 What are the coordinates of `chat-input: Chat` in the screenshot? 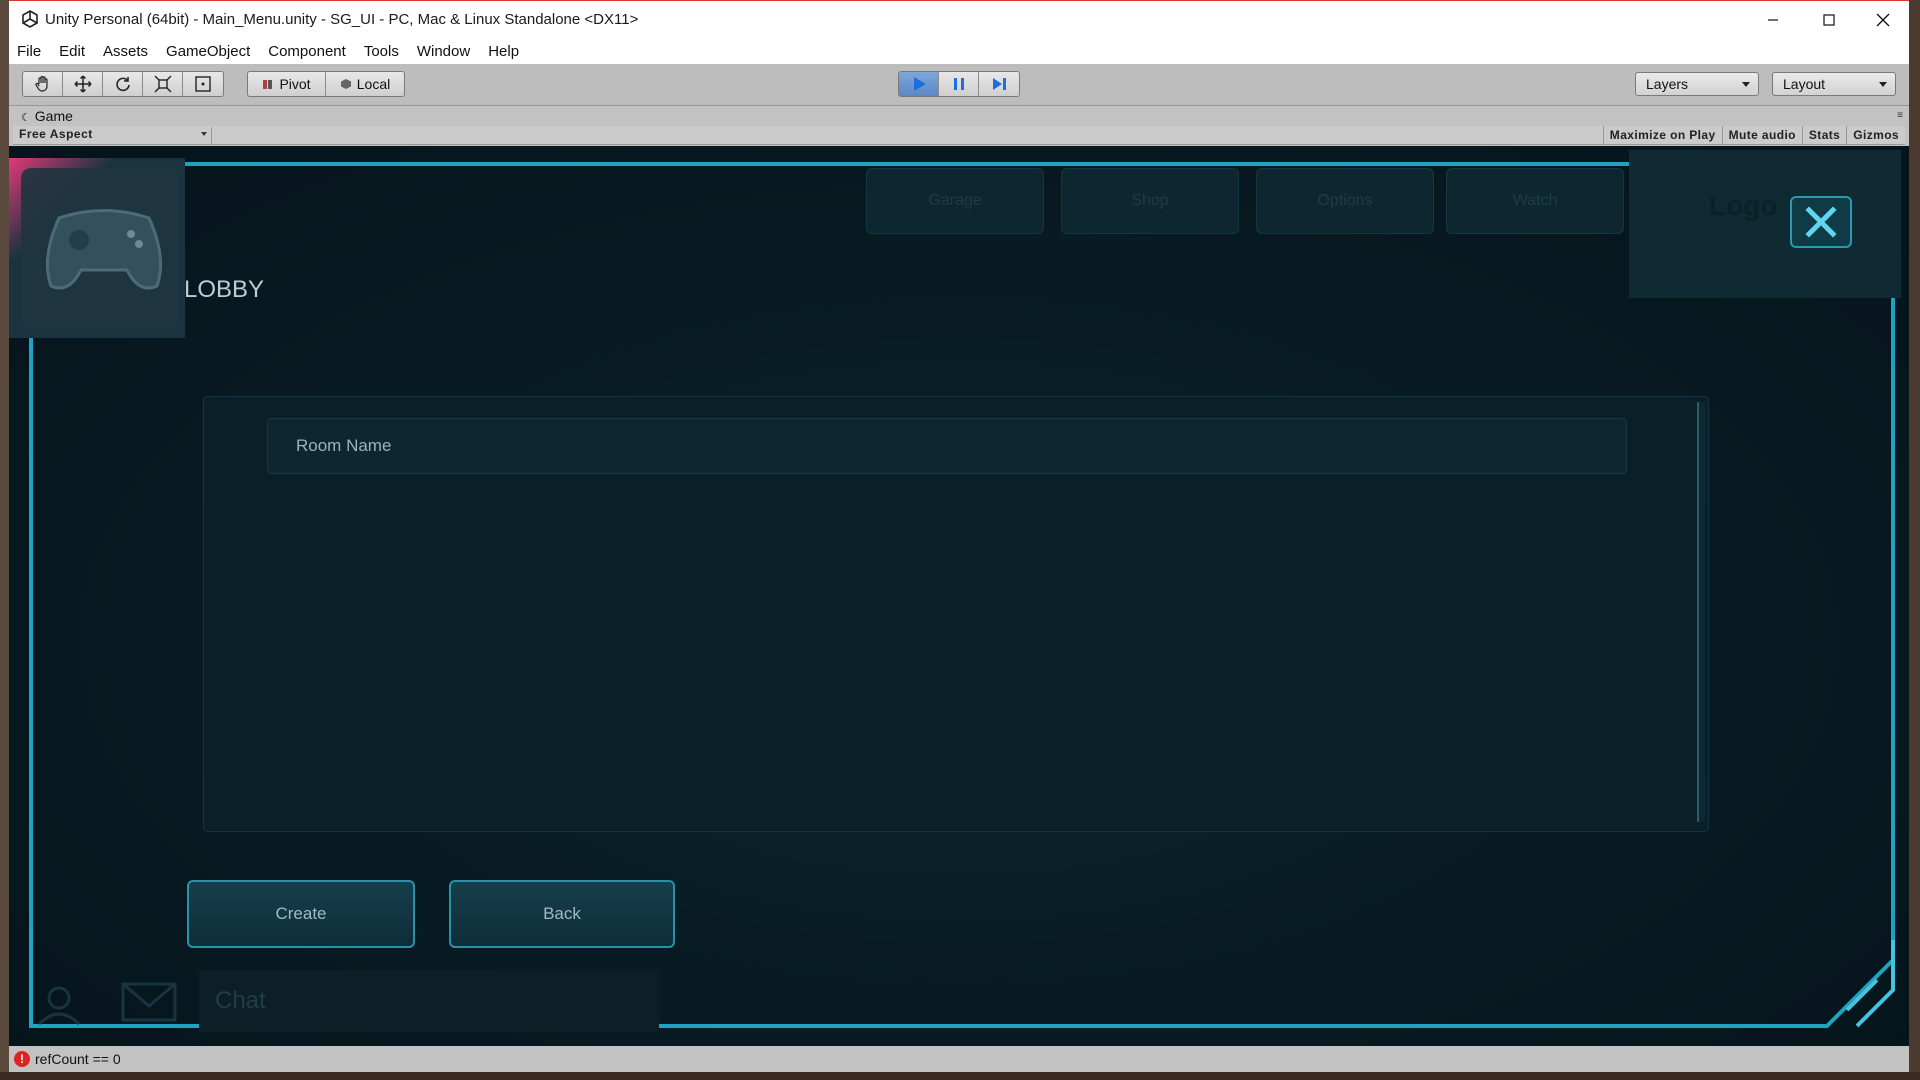 It's located at (429, 1001).